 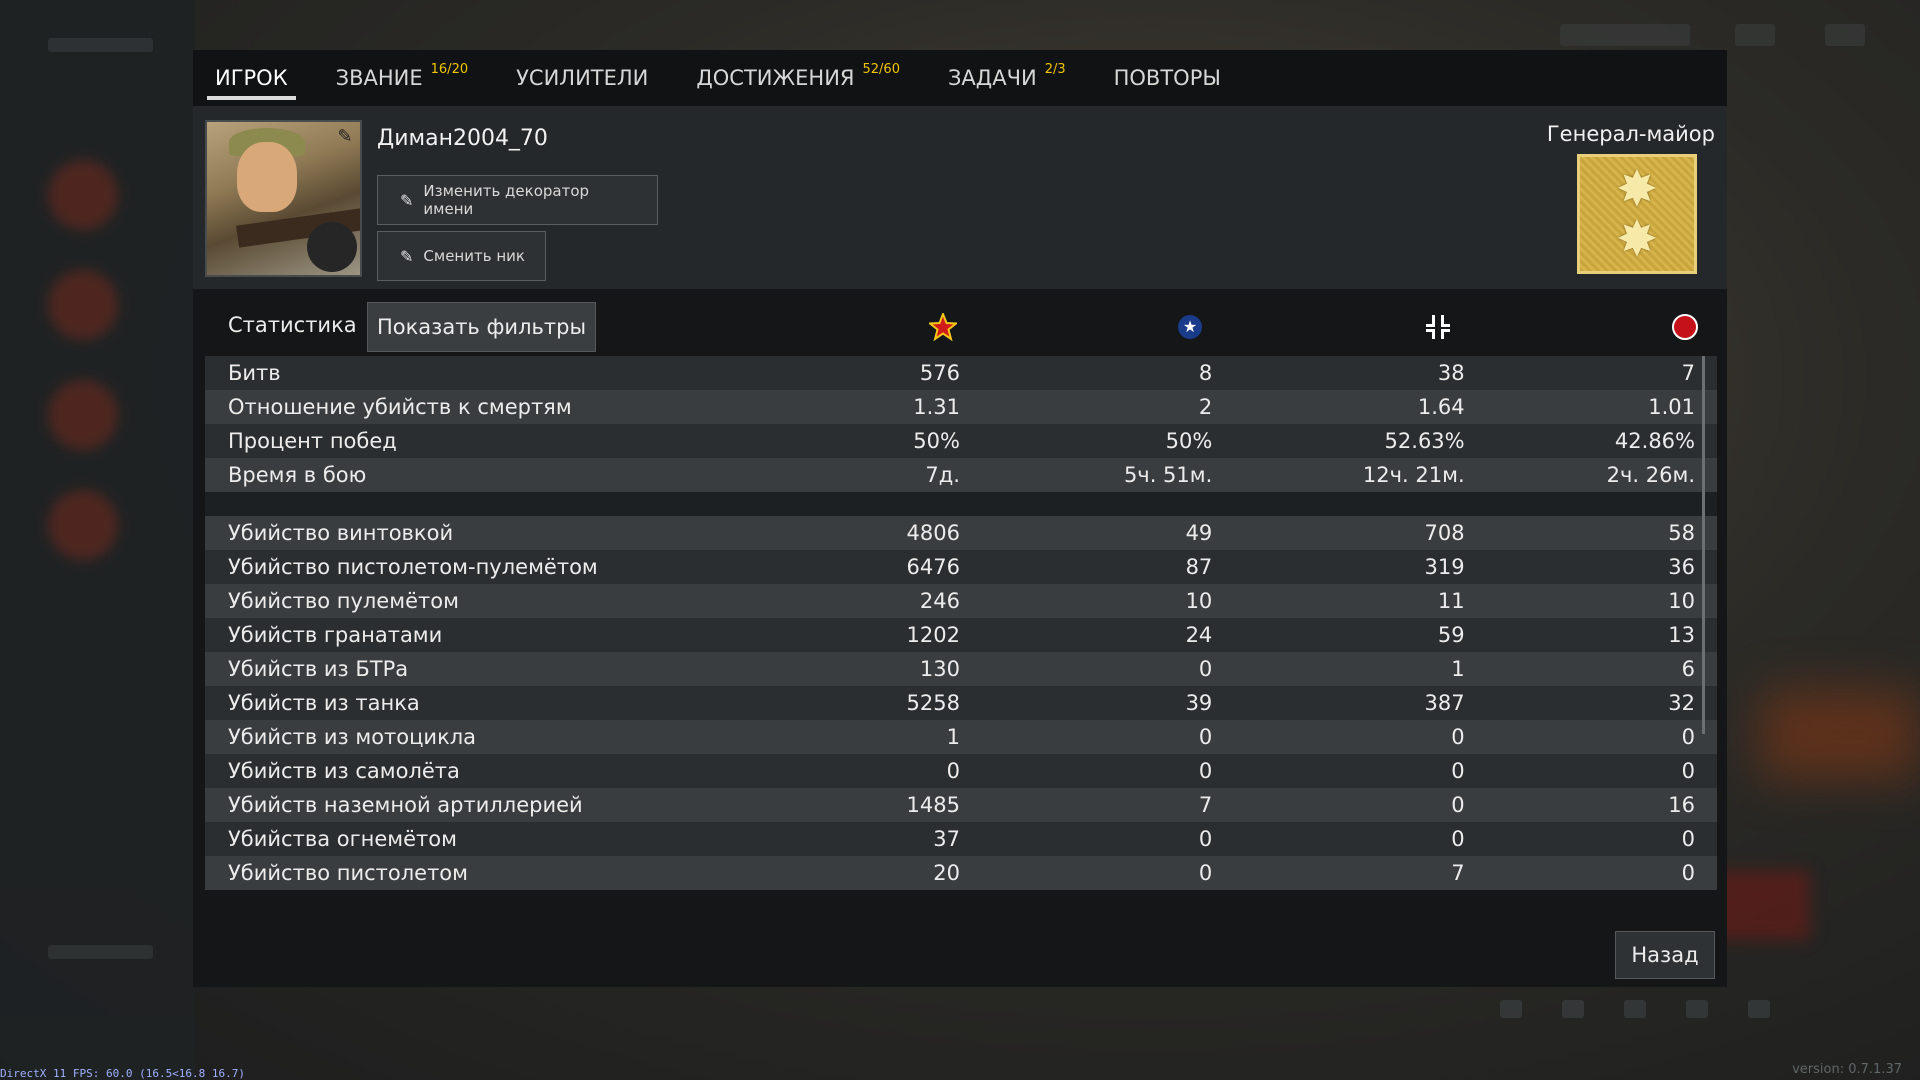 I want to click on row-label: Убийств из БТРа, so click(x=510, y=669).